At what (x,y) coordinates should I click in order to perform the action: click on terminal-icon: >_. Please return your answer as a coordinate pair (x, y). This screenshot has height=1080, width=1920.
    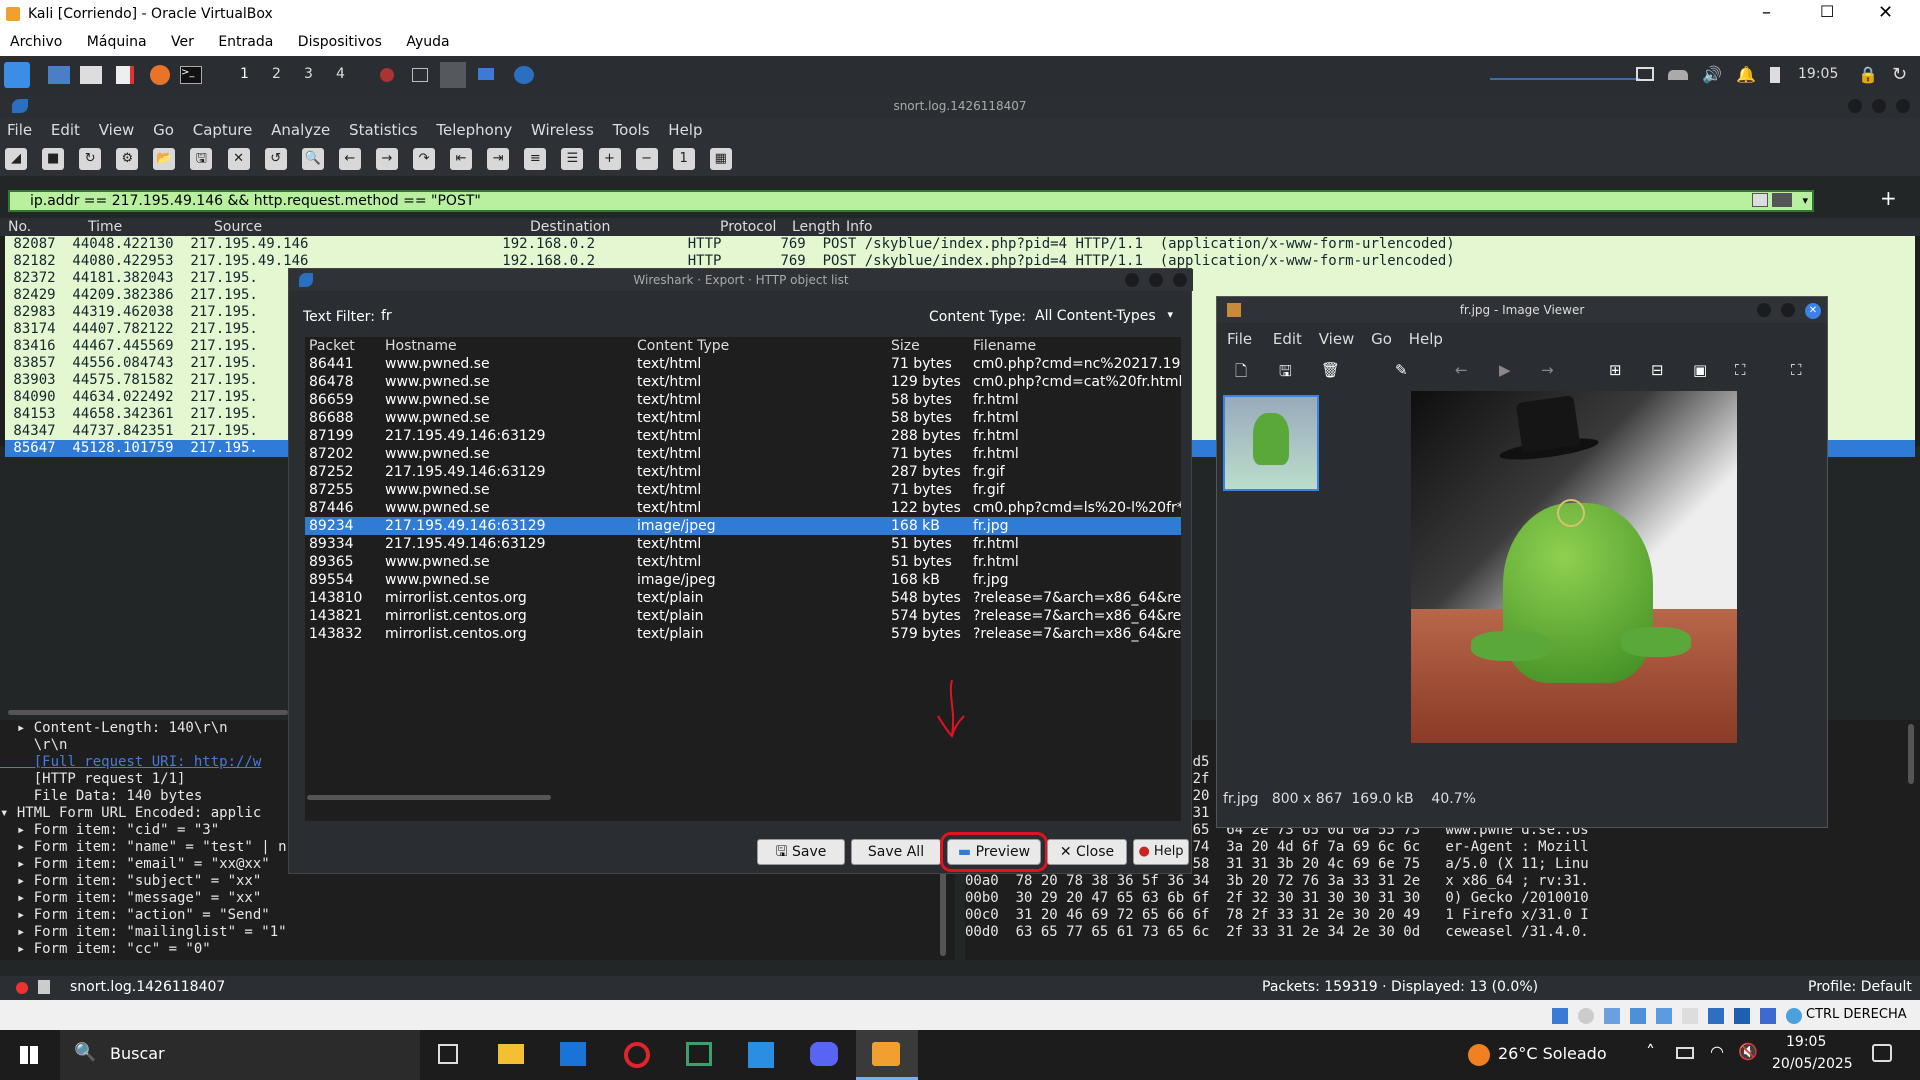
    Looking at the image, I should click on (191, 75).